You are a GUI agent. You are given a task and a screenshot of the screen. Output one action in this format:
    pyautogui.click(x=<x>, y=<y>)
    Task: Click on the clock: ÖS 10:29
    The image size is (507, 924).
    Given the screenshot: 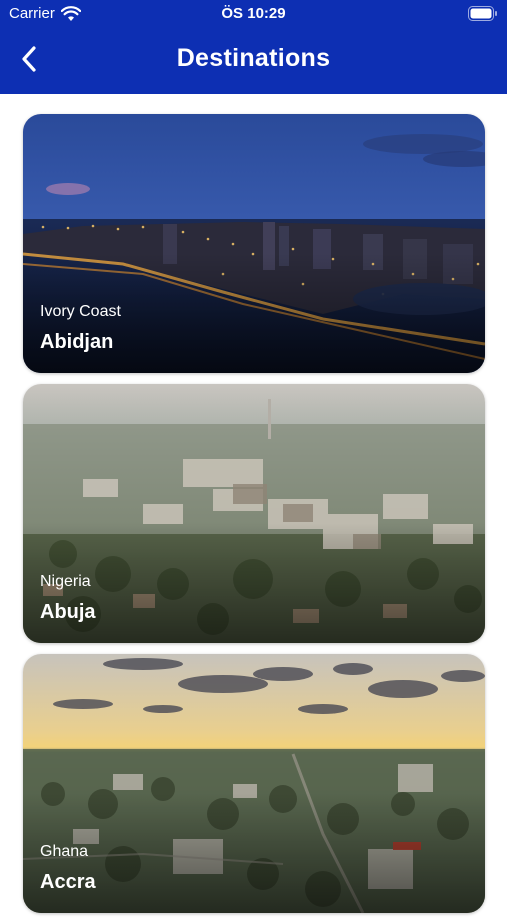 What is the action you would take?
    pyautogui.click(x=253, y=13)
    